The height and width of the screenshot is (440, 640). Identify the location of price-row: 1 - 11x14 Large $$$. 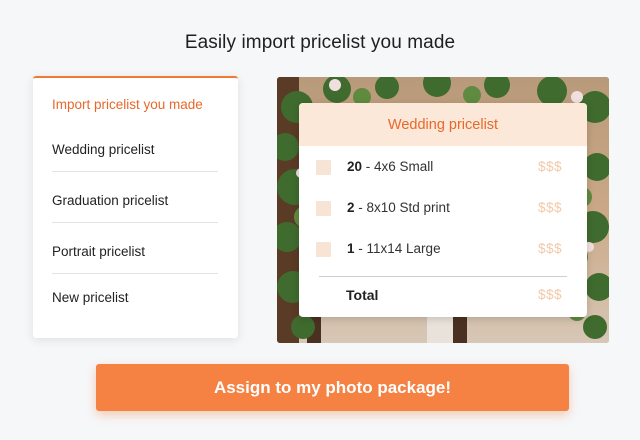
(443, 250).